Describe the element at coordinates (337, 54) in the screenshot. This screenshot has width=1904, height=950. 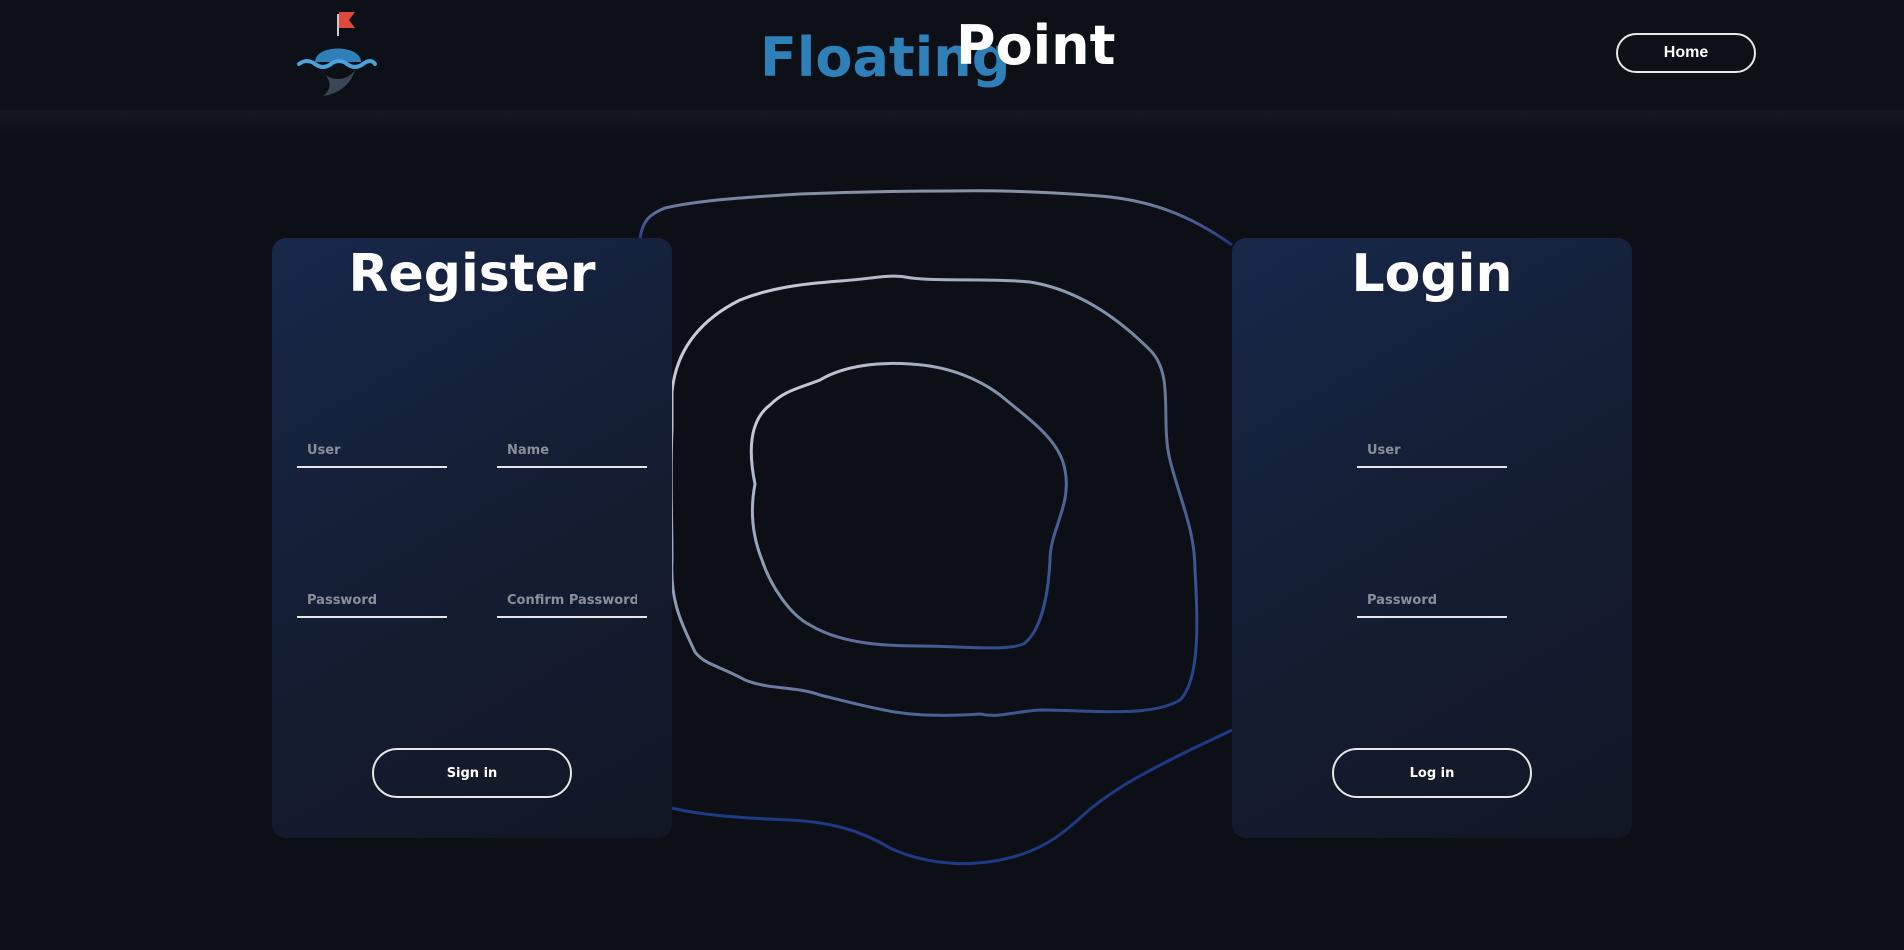
I see `buoy-flag-logo-icon` at that location.